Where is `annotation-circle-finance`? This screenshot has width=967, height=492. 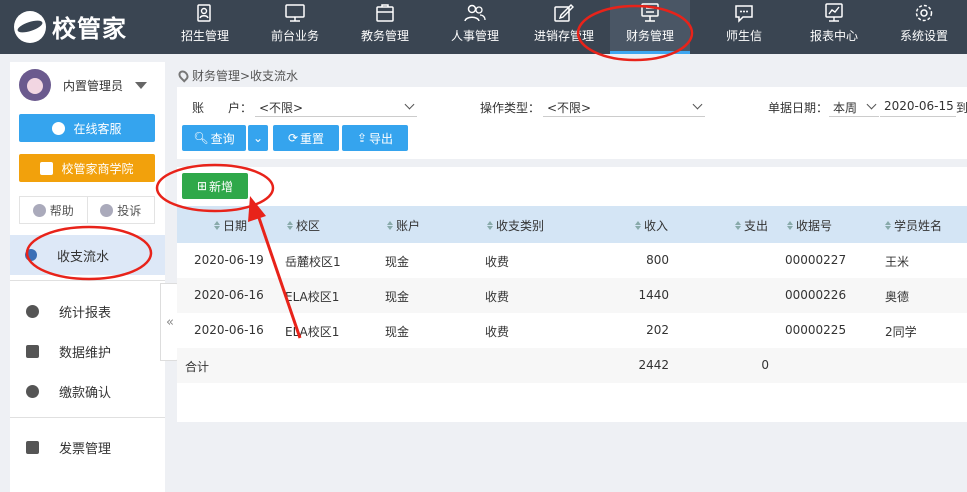 annotation-circle-finance is located at coordinates (635, 33).